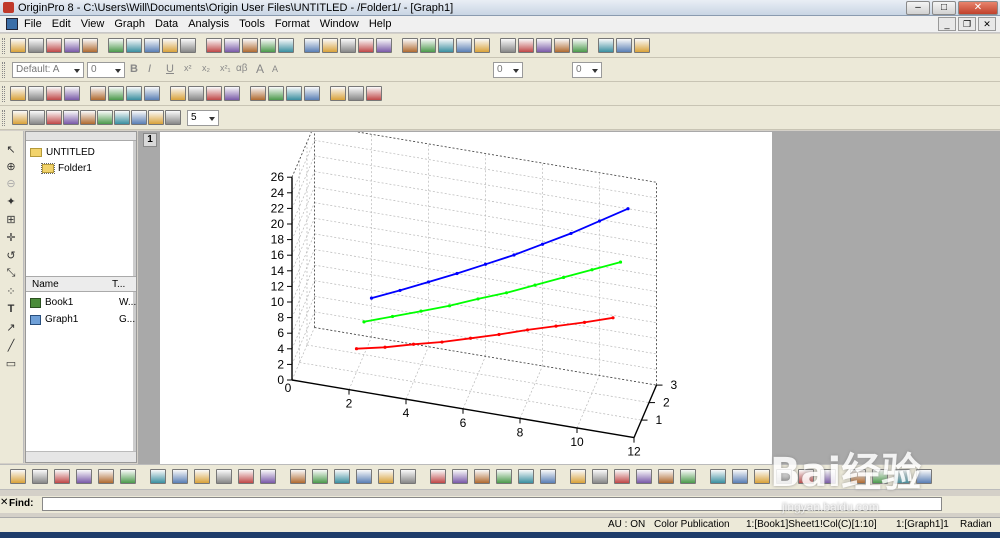  What do you see at coordinates (48, 70) in the screenshot?
I see `font-combo: Default: A` at bounding box center [48, 70].